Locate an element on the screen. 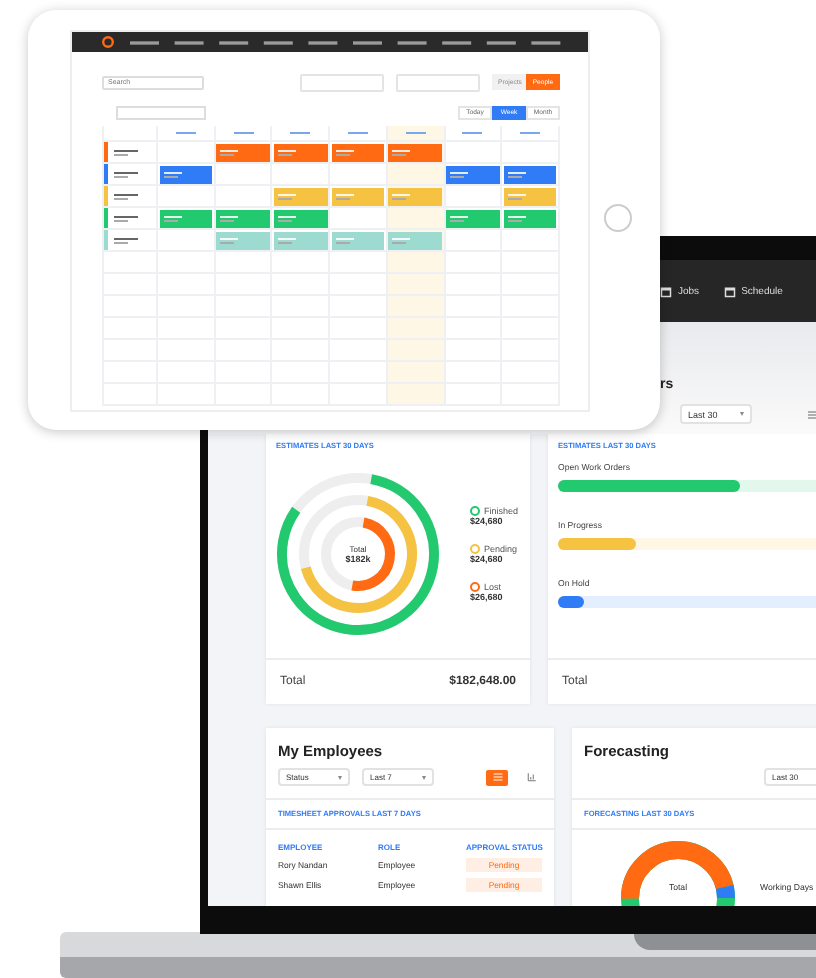 This screenshot has width=816, height=978. bar-chart-icon is located at coordinates (531, 777).